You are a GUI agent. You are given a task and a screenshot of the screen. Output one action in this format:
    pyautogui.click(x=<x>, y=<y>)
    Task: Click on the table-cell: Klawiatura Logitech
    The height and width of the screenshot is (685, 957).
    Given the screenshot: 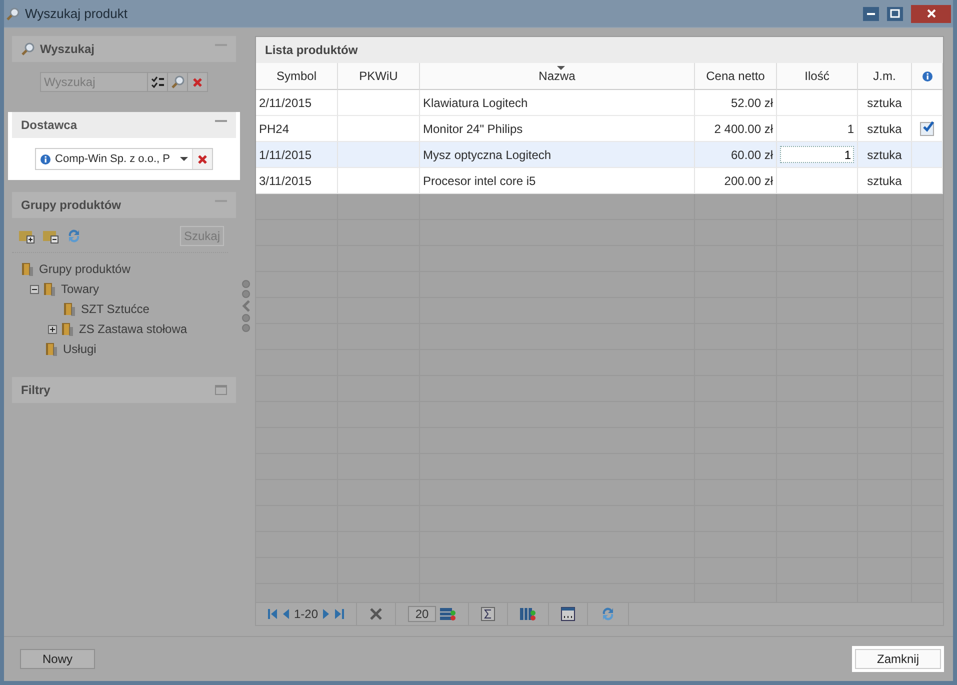 What is the action you would take?
    pyautogui.click(x=557, y=103)
    